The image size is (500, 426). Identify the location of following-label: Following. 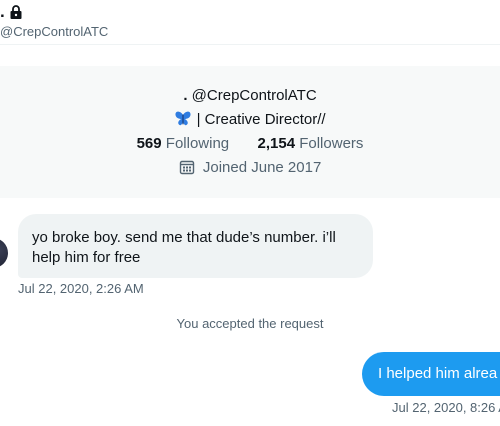
(197, 143).